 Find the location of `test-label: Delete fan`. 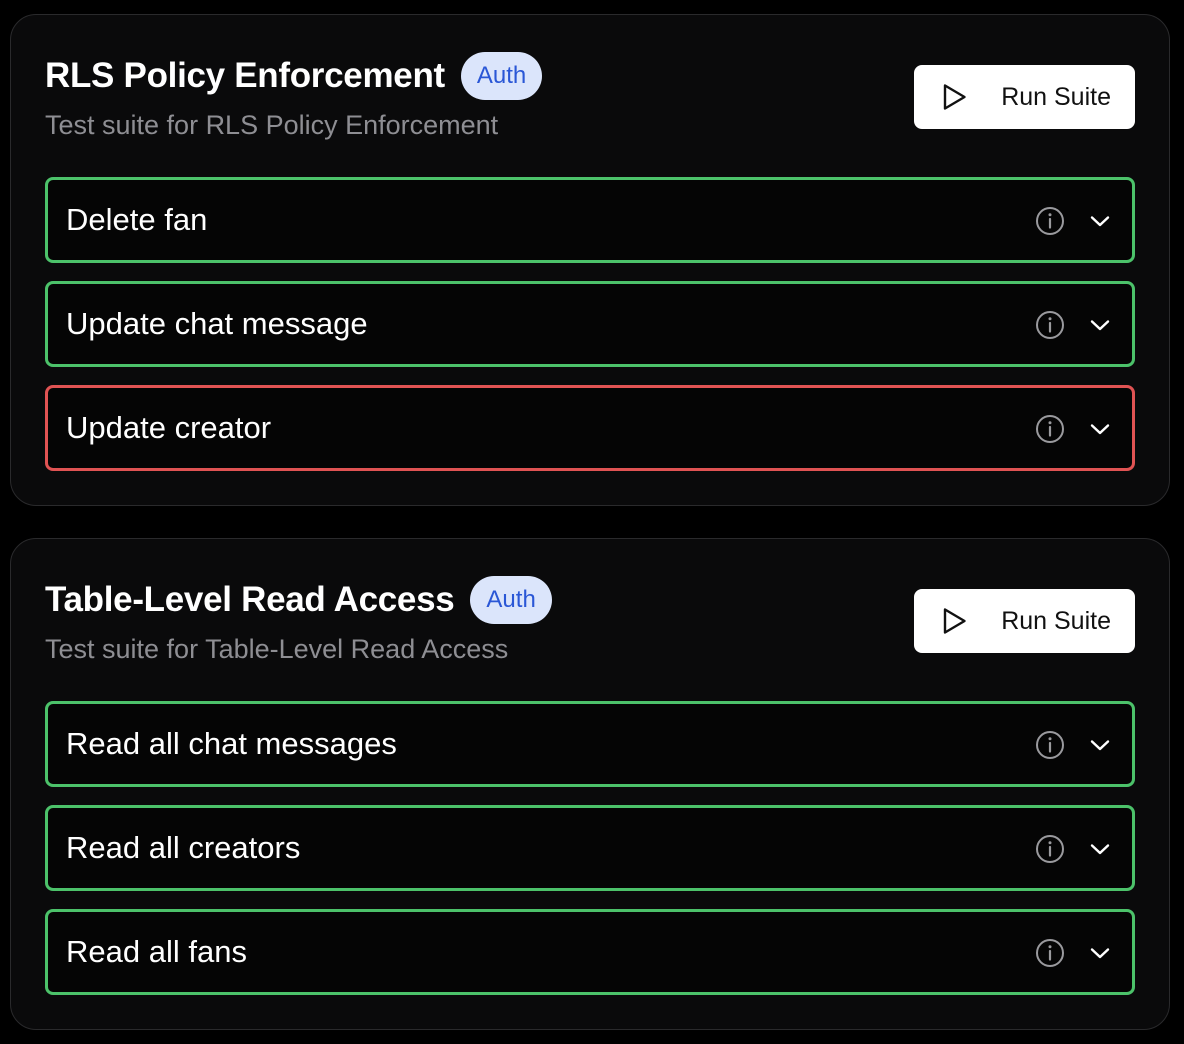

test-label: Delete fan is located at coordinates (137, 219).